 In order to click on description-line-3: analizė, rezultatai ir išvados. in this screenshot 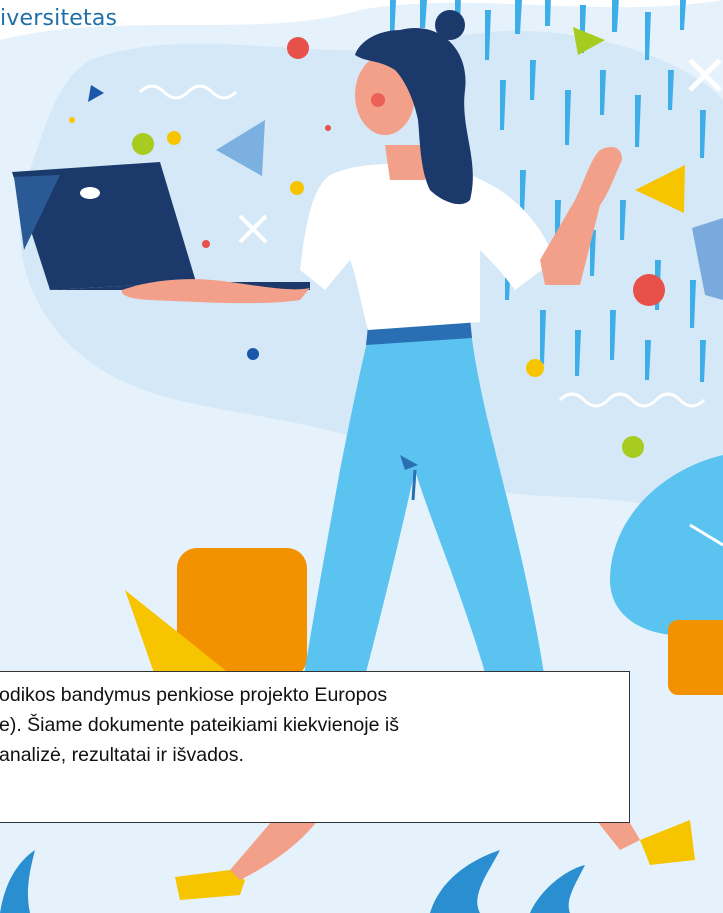, I will do `click(122, 755)`.